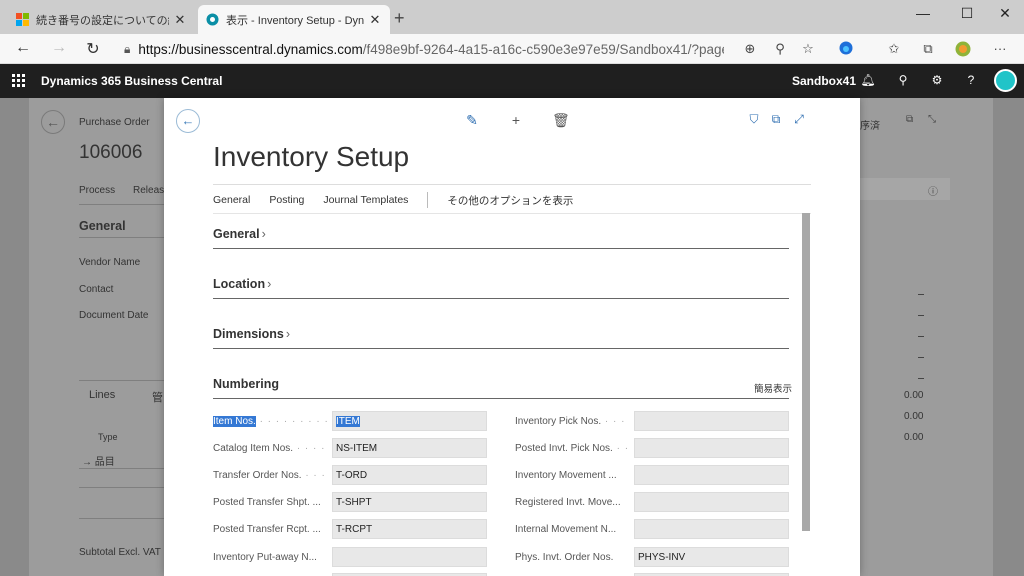 This screenshot has height=576, width=1024. Describe the element at coordinates (311, 156) in the screenshot. I see `page-title: Inventory Setup` at that location.